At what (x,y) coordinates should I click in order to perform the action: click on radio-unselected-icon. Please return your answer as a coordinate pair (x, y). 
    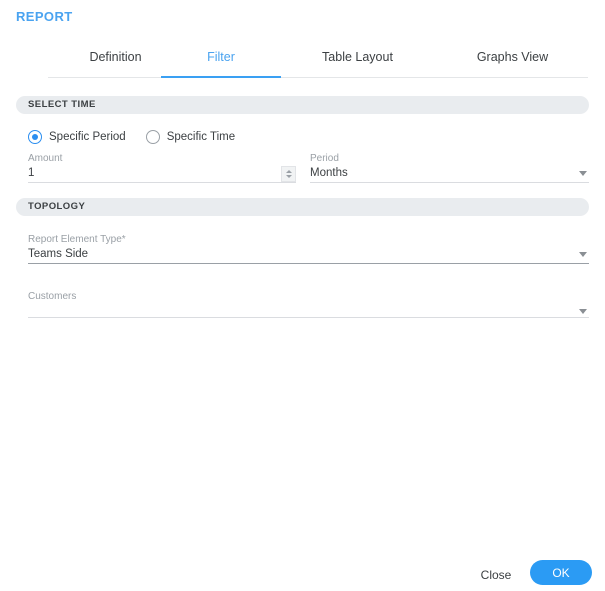
    Looking at the image, I should click on (152, 137).